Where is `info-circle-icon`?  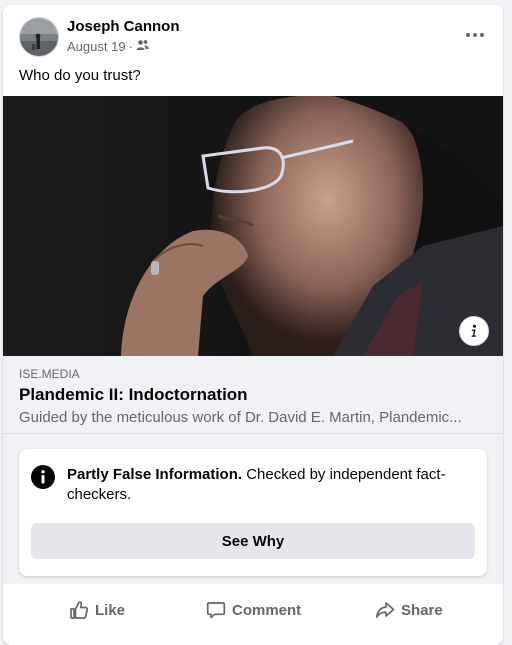
info-circle-icon is located at coordinates (43, 477).